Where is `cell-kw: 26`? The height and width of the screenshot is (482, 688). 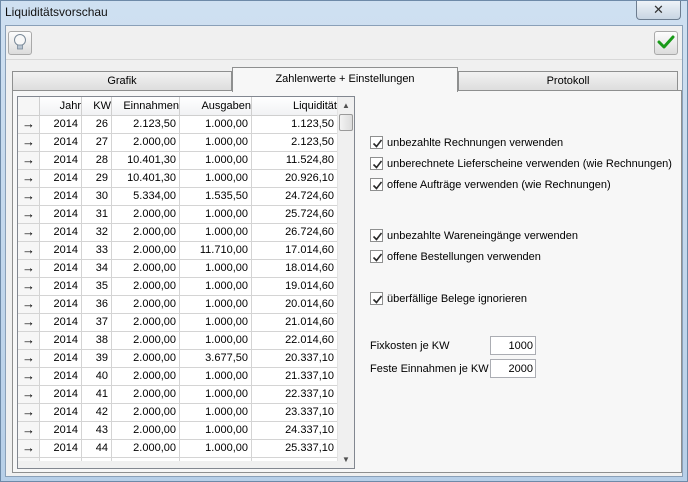 cell-kw: 26 is located at coordinates (97, 125).